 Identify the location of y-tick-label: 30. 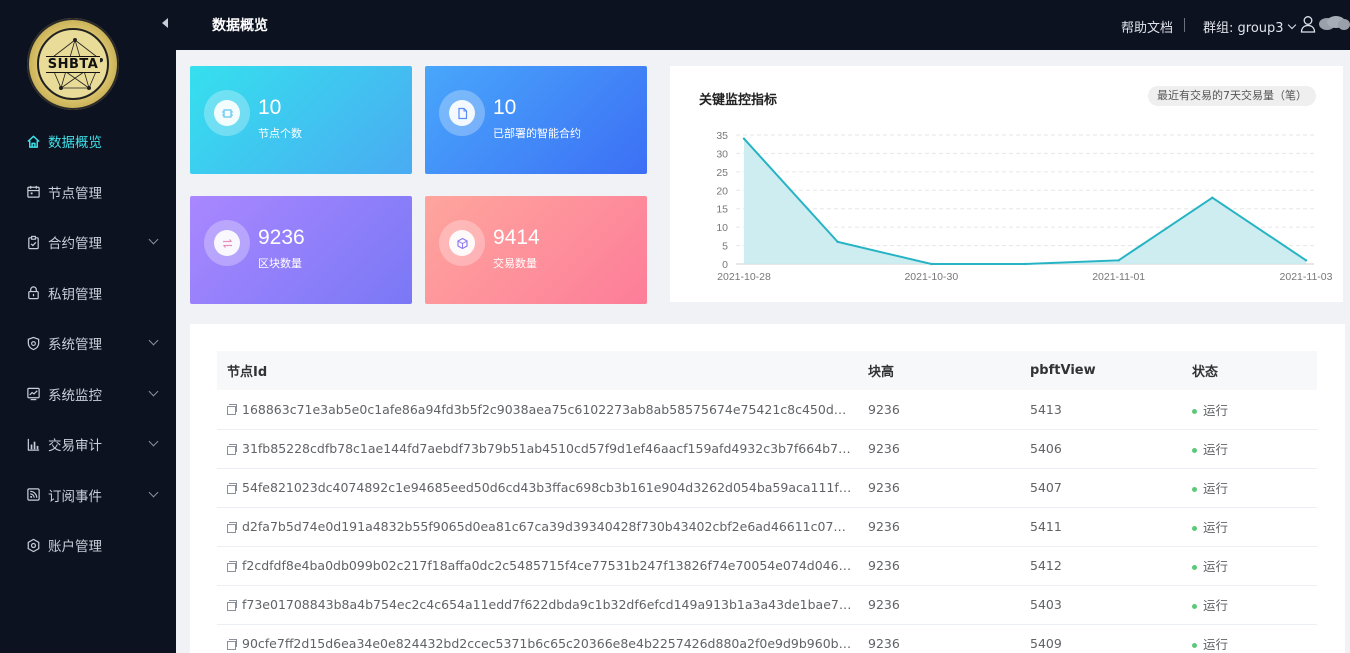
(722, 154).